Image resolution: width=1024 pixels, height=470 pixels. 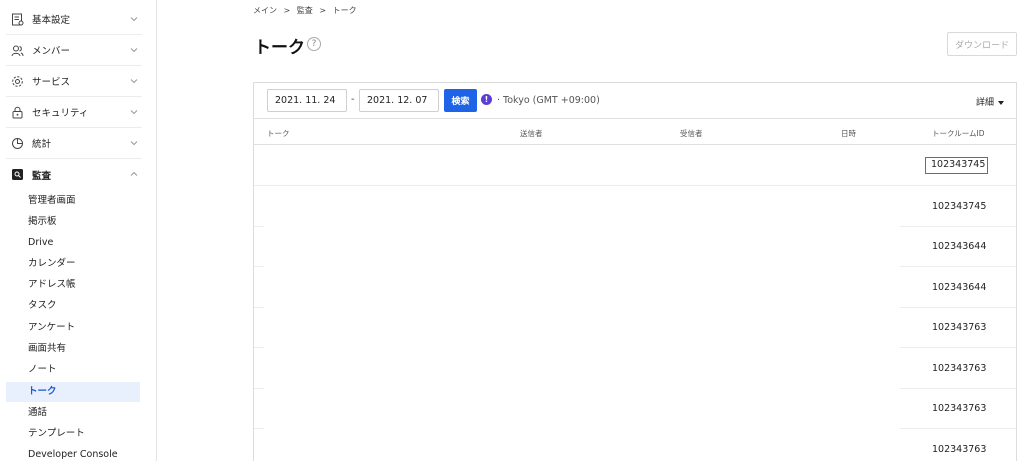 I want to click on audit-icon, so click(x=17, y=175).